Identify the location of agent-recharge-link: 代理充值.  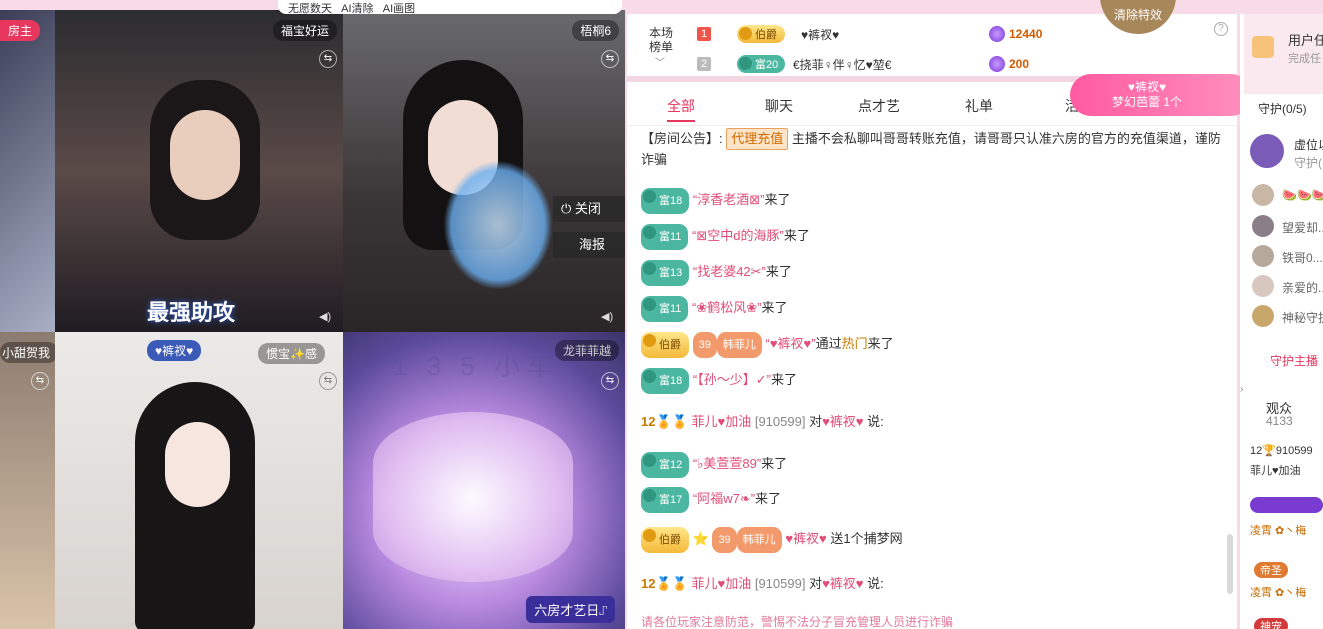
(757, 139).